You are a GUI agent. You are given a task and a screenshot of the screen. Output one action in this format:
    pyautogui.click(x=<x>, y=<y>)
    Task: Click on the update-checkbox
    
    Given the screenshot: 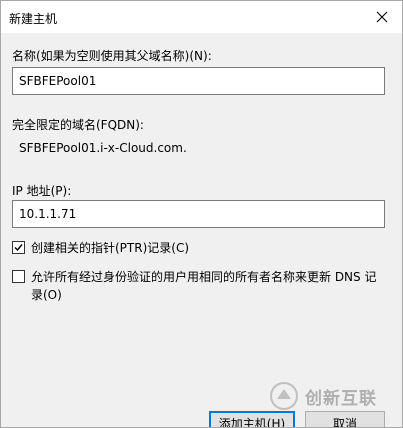 What is the action you would take?
    pyautogui.click(x=18, y=276)
    